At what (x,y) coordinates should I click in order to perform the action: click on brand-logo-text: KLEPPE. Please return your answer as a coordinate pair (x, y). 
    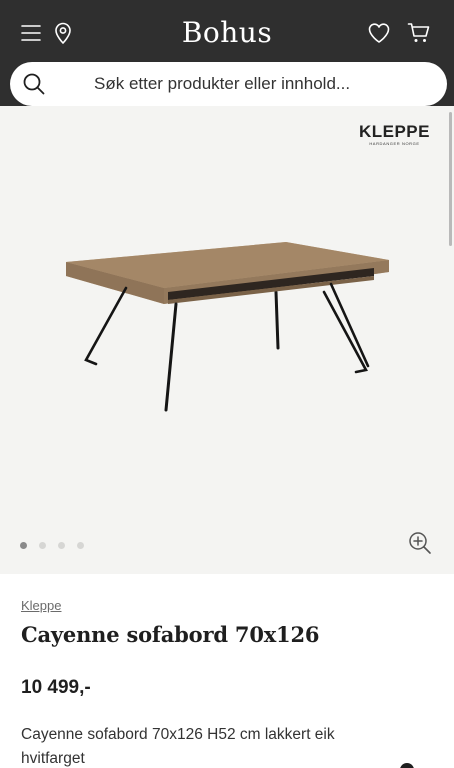
    Looking at the image, I should click on (394, 131).